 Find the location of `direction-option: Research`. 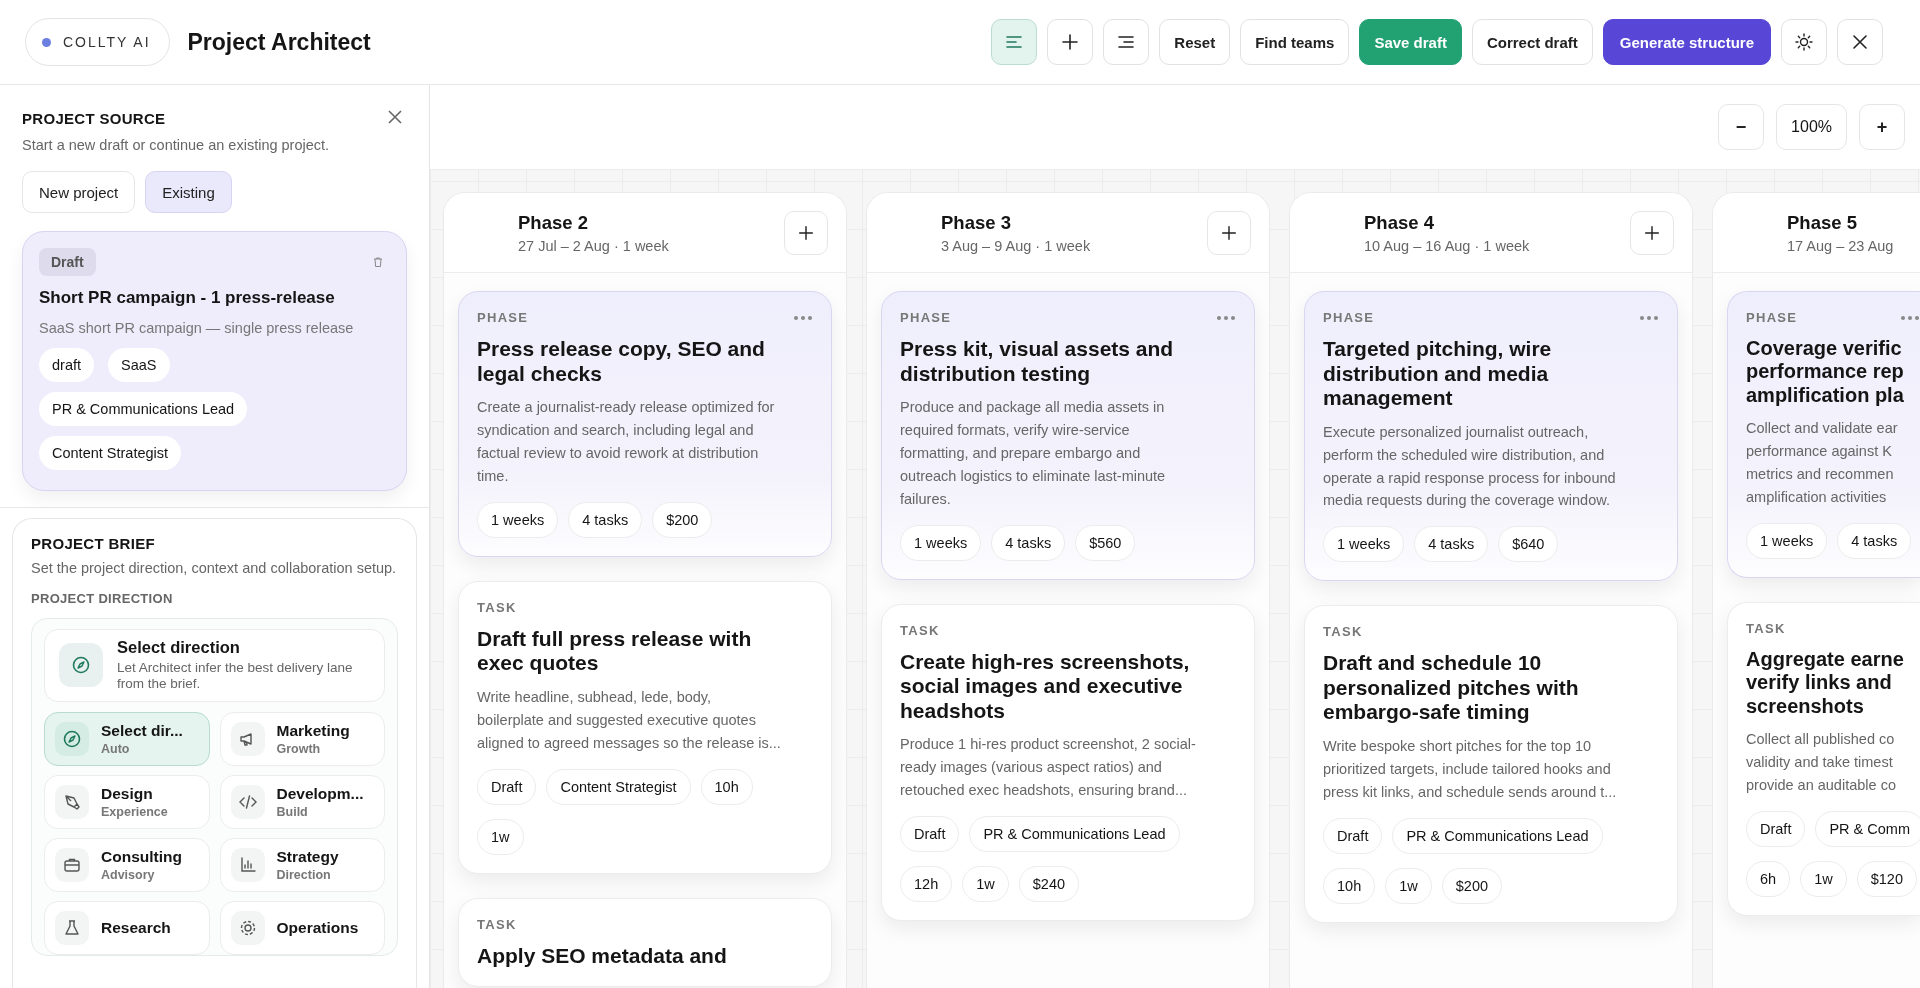

direction-option: Research is located at coordinates (127, 928).